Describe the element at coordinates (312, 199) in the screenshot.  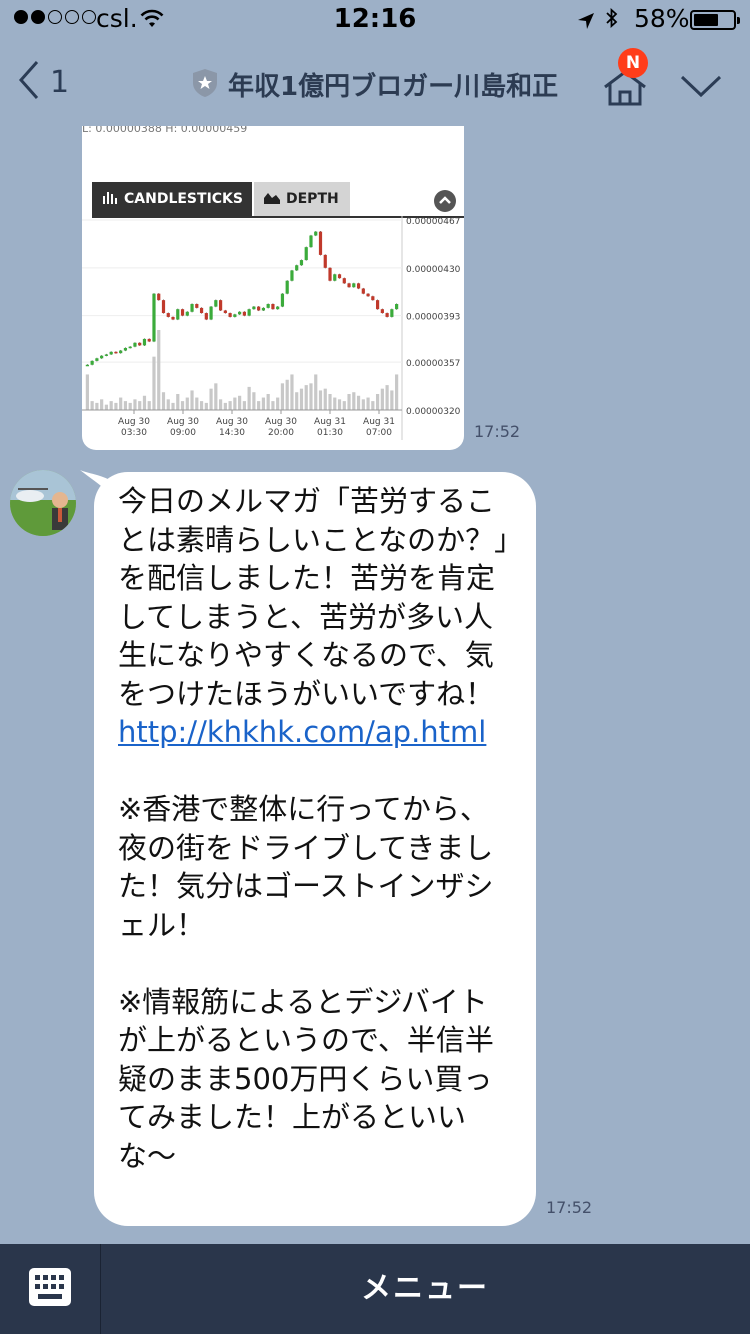
I see `tab-depth-label: DEPTH` at that location.